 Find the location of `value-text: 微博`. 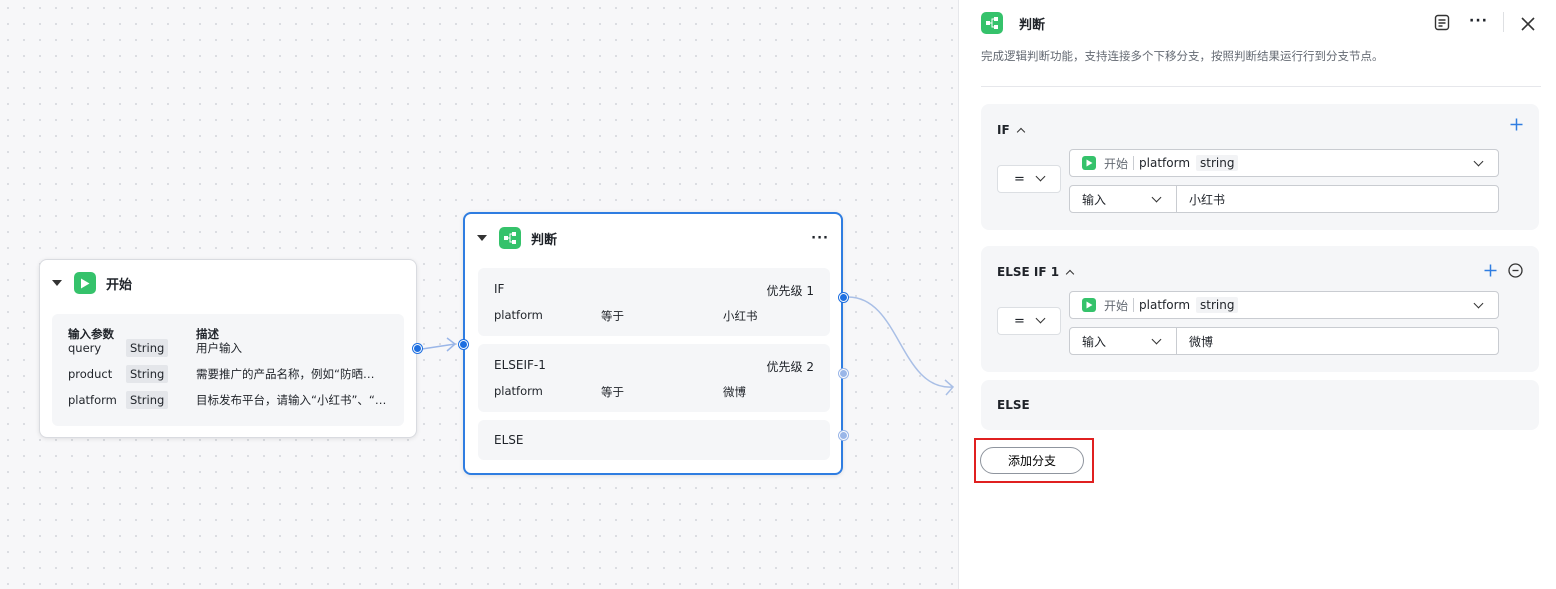

value-text: 微博 is located at coordinates (1201, 341).